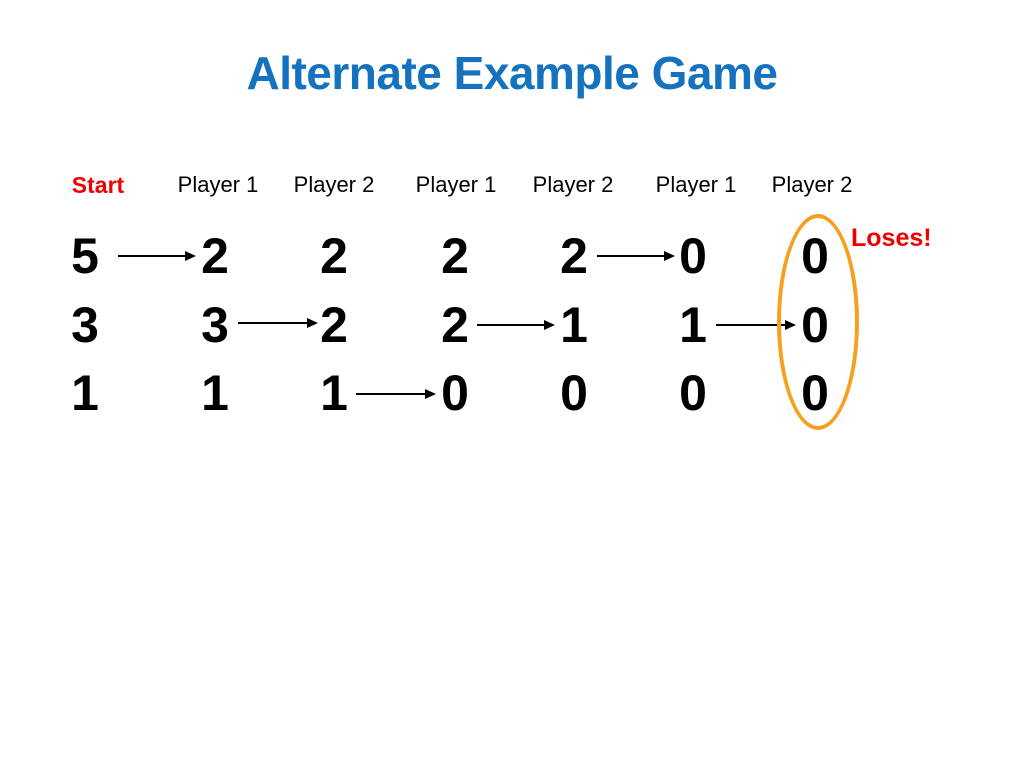  What do you see at coordinates (455, 256) in the screenshot?
I see `grid-cell-r1-c4: 2` at bounding box center [455, 256].